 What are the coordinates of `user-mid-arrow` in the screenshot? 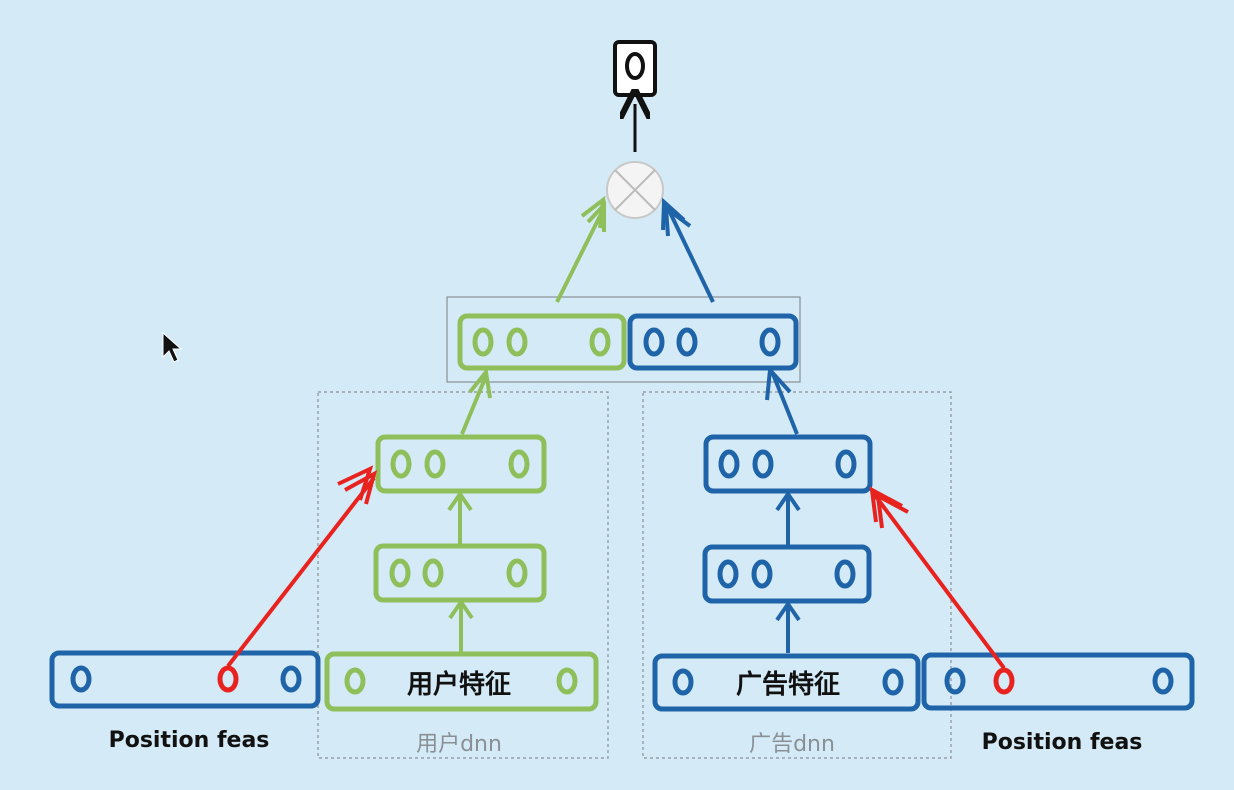 It's located at (460, 517).